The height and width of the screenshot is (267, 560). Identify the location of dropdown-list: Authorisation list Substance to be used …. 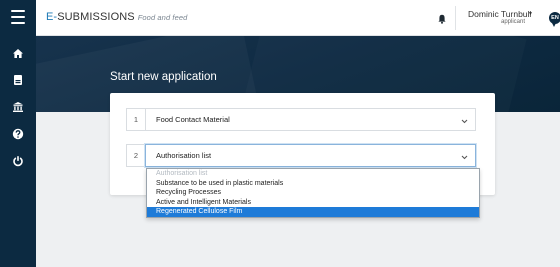
(313, 193).